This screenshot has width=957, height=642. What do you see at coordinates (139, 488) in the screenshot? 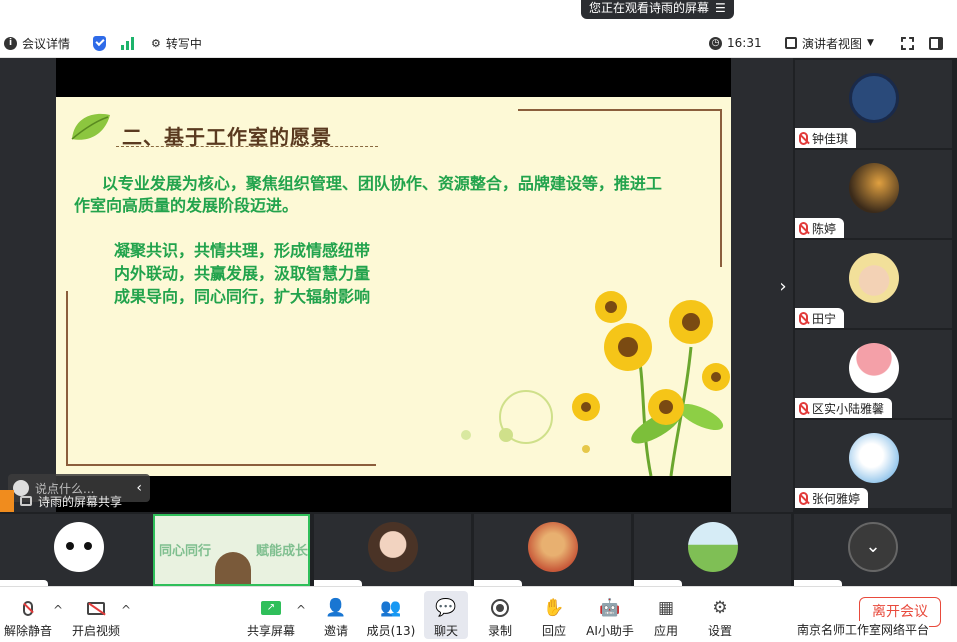
I see `collapse-chat-icon: ‹` at bounding box center [139, 488].